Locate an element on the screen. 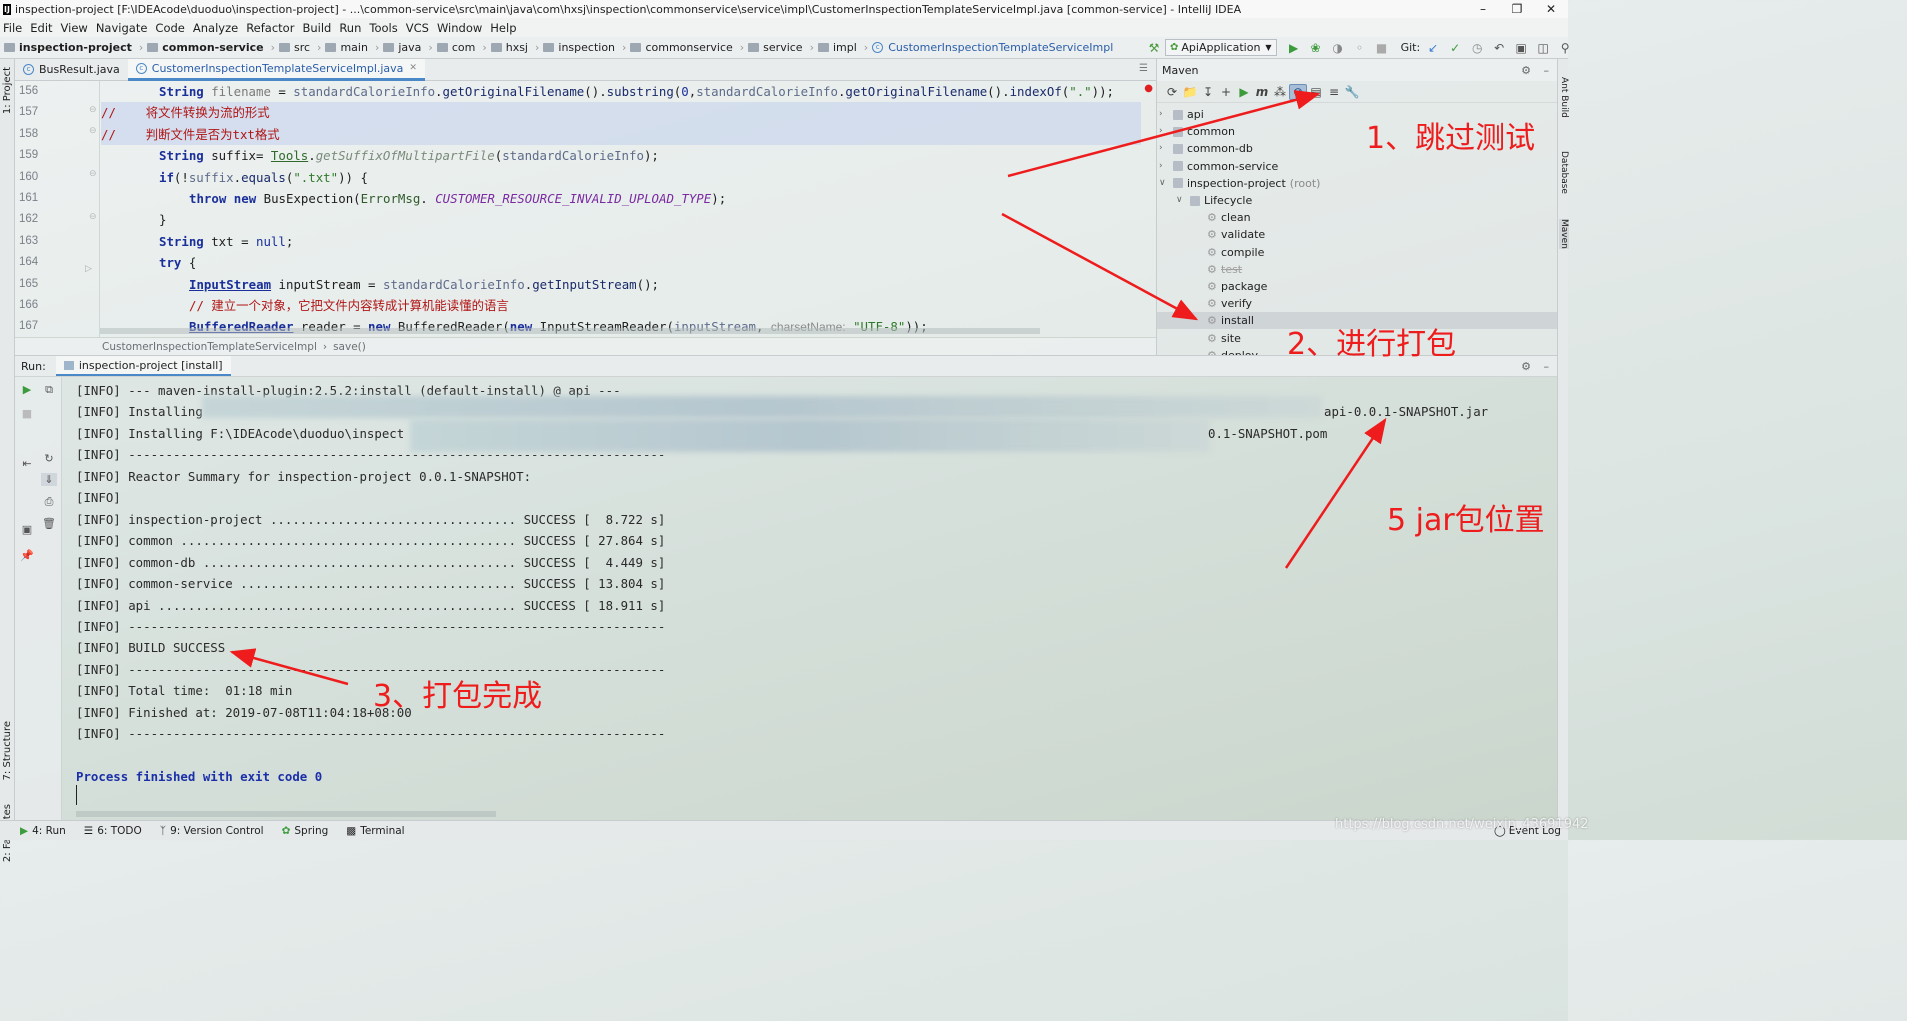 This screenshot has width=1907, height=1021. scroll-end-icon: ⇤ is located at coordinates (27, 463).